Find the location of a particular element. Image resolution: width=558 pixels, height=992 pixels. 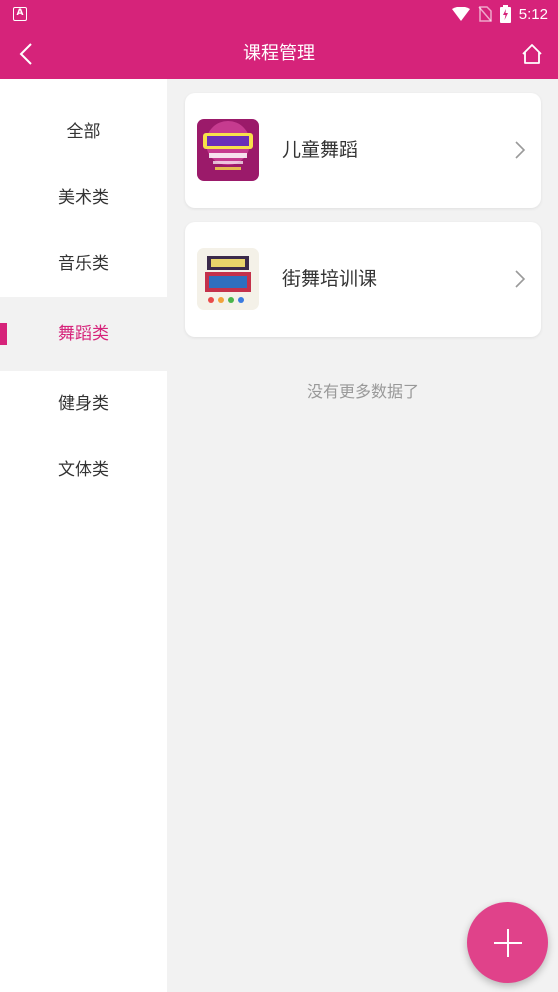

plus-icon is located at coordinates (507, 942).